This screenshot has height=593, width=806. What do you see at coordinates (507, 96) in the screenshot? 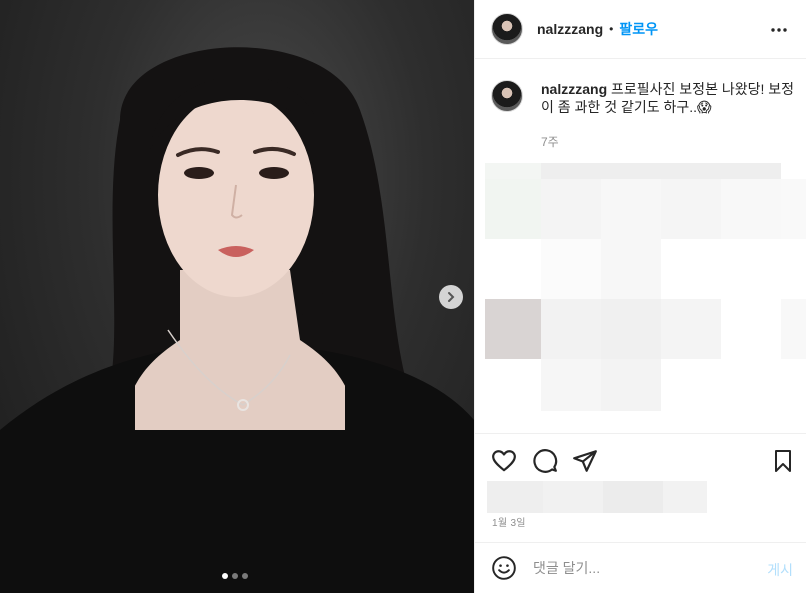
I see `caption-avatar` at bounding box center [507, 96].